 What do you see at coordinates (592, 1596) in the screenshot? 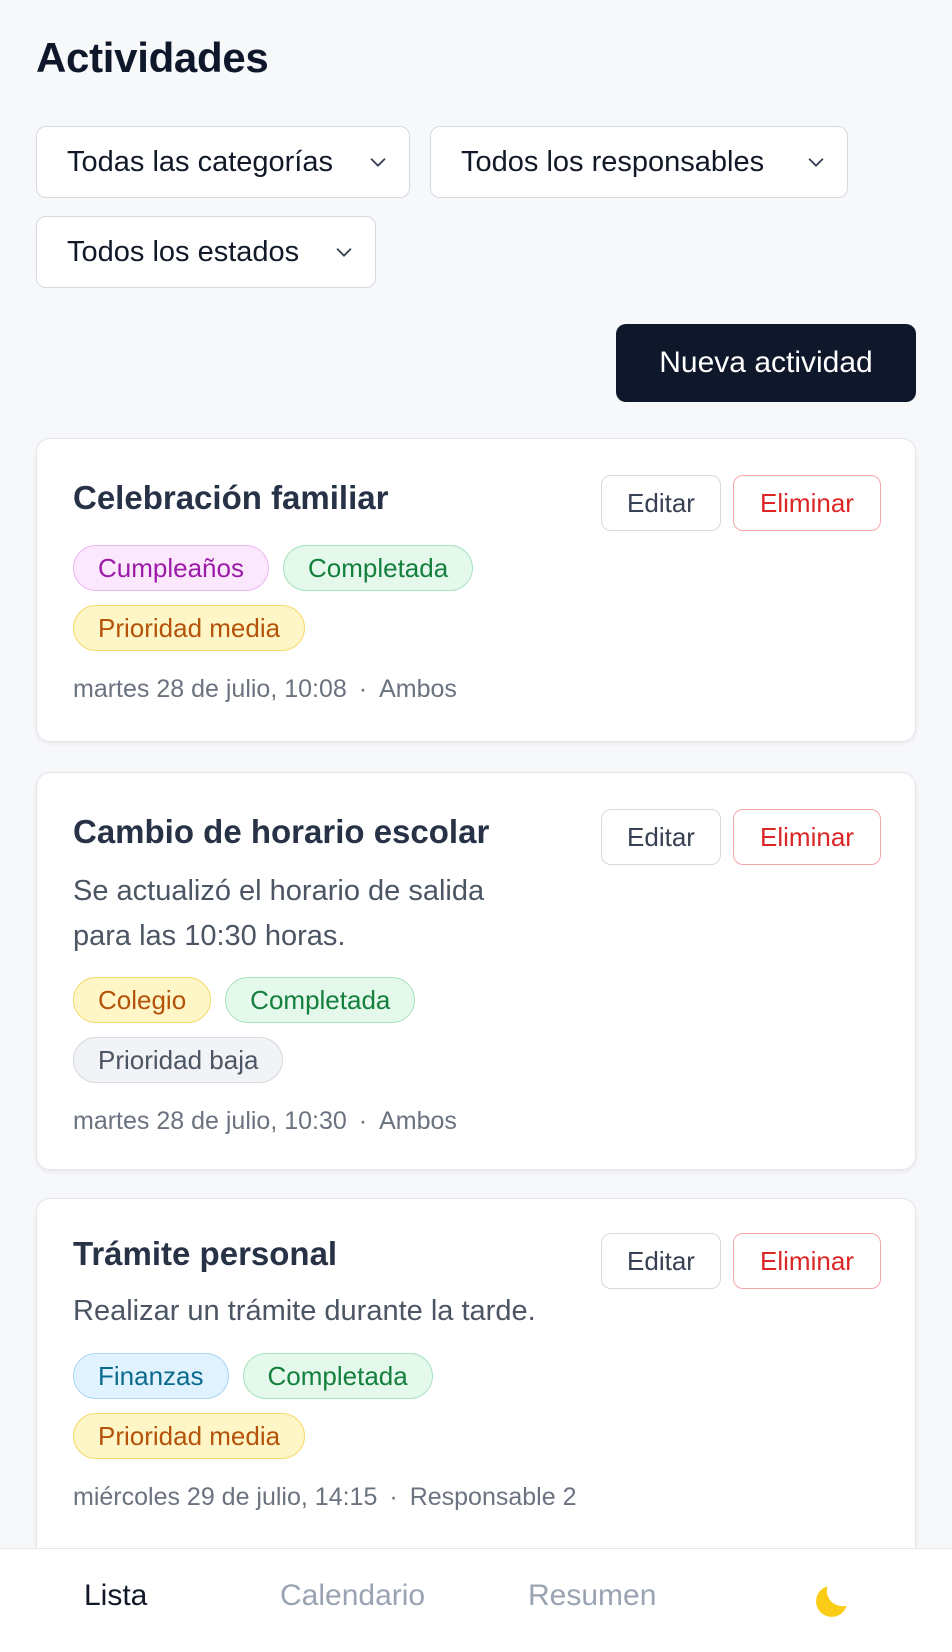
I see `nav-tab-summary: Resumen` at bounding box center [592, 1596].